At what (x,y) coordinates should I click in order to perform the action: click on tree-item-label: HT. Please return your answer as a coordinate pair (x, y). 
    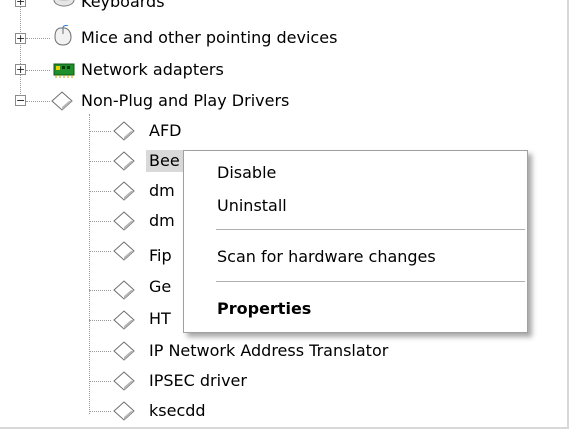
    Looking at the image, I should click on (160, 318).